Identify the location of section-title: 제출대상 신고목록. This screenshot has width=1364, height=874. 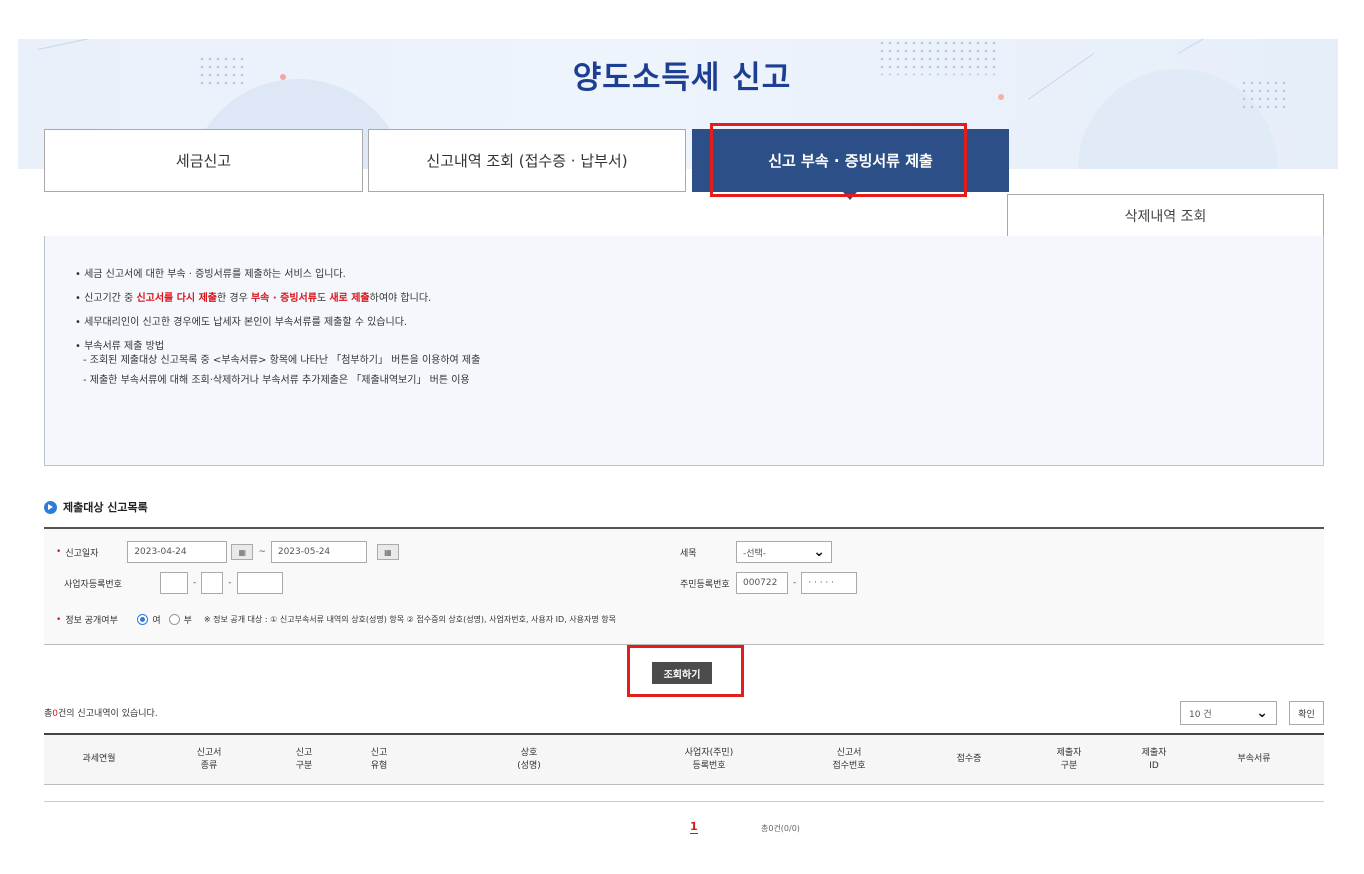
(96, 507).